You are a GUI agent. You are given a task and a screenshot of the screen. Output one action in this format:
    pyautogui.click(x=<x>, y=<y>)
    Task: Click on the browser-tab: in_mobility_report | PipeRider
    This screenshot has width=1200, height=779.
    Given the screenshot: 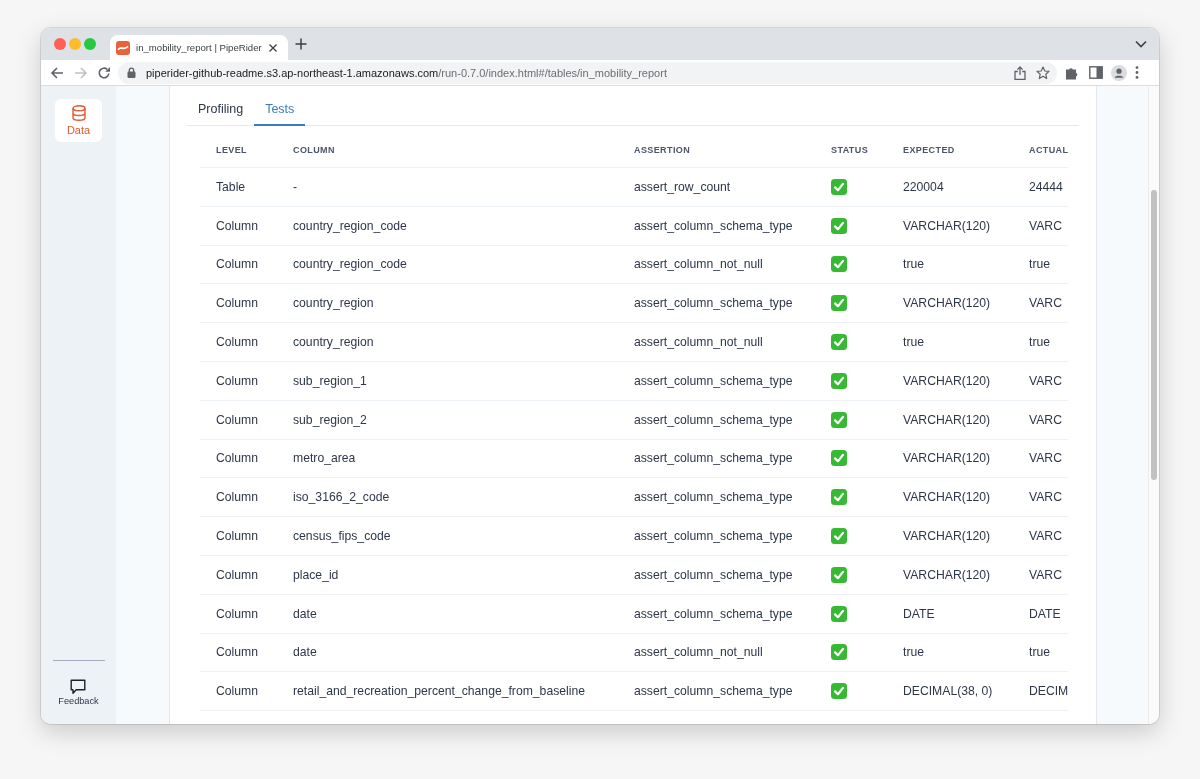 What is the action you would take?
    pyautogui.click(x=199, y=47)
    